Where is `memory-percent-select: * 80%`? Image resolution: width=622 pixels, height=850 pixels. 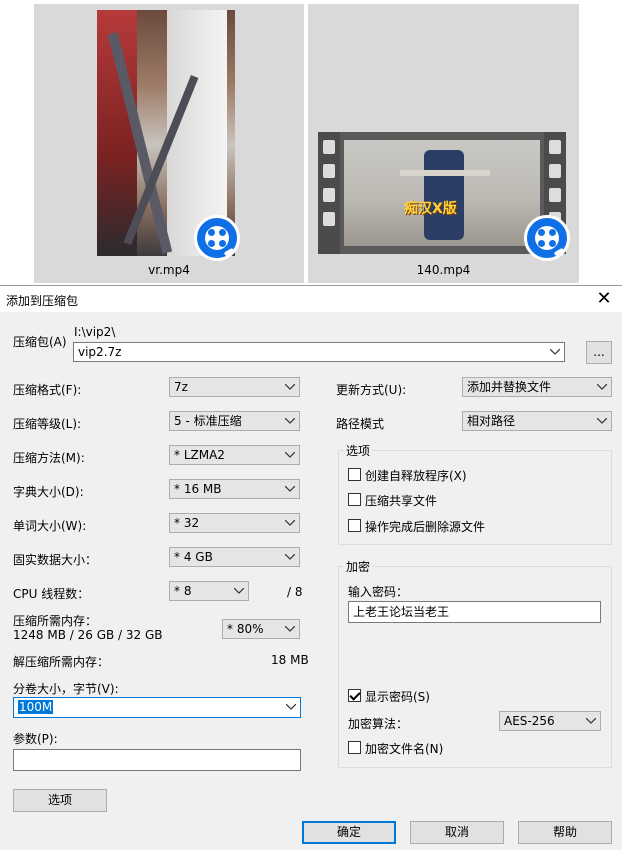
memory-percent-select: * 80% is located at coordinates (261, 629).